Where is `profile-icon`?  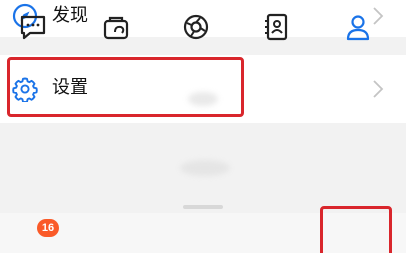
profile-icon is located at coordinates (358, 27).